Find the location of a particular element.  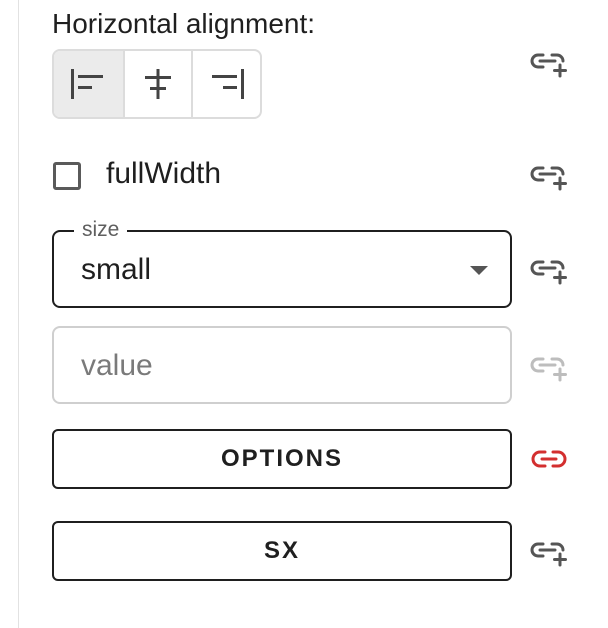

sx-button: SX is located at coordinates (282, 551).